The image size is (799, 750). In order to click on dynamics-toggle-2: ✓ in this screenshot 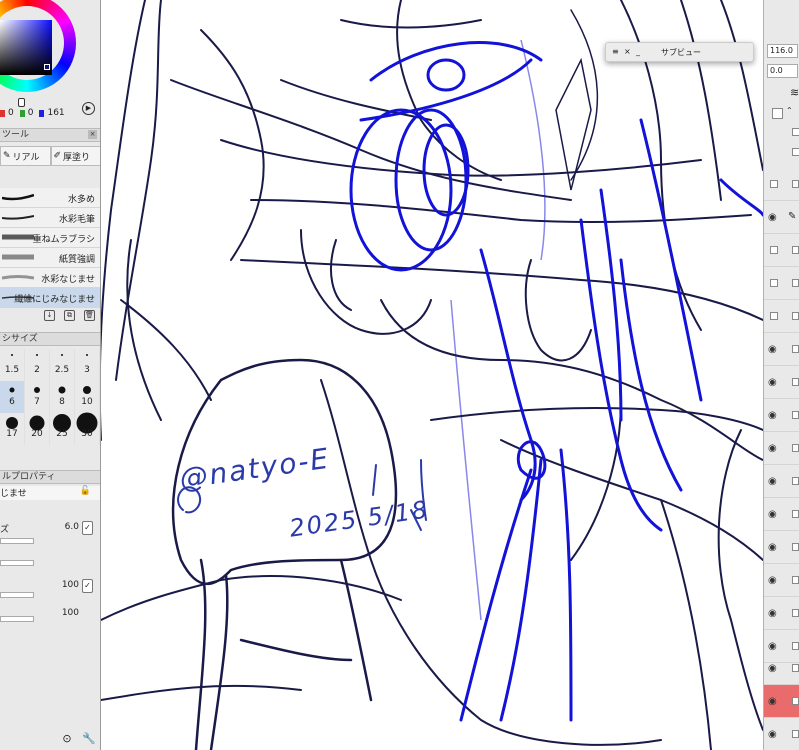, I will do `click(87, 586)`.